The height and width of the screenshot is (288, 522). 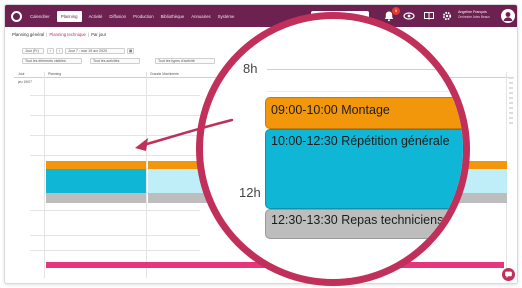 What do you see at coordinates (357, 220) in the screenshot?
I see `big-event-repas-label: 12:30-13:30 Repas techniciens` at bounding box center [357, 220].